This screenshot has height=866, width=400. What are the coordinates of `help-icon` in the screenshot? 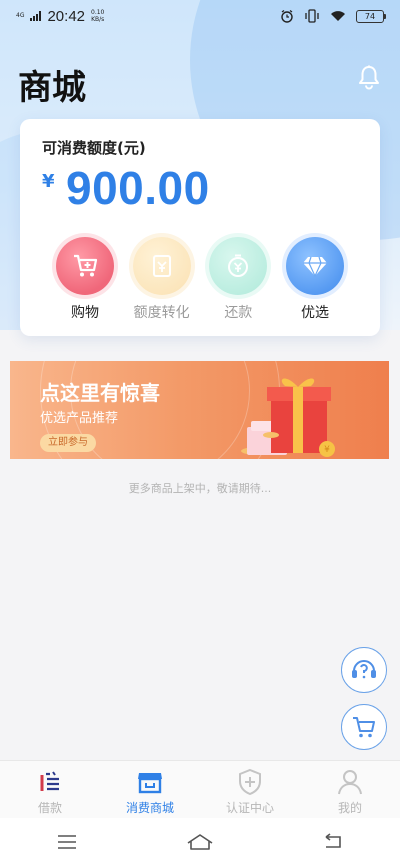 It's located at (364, 669).